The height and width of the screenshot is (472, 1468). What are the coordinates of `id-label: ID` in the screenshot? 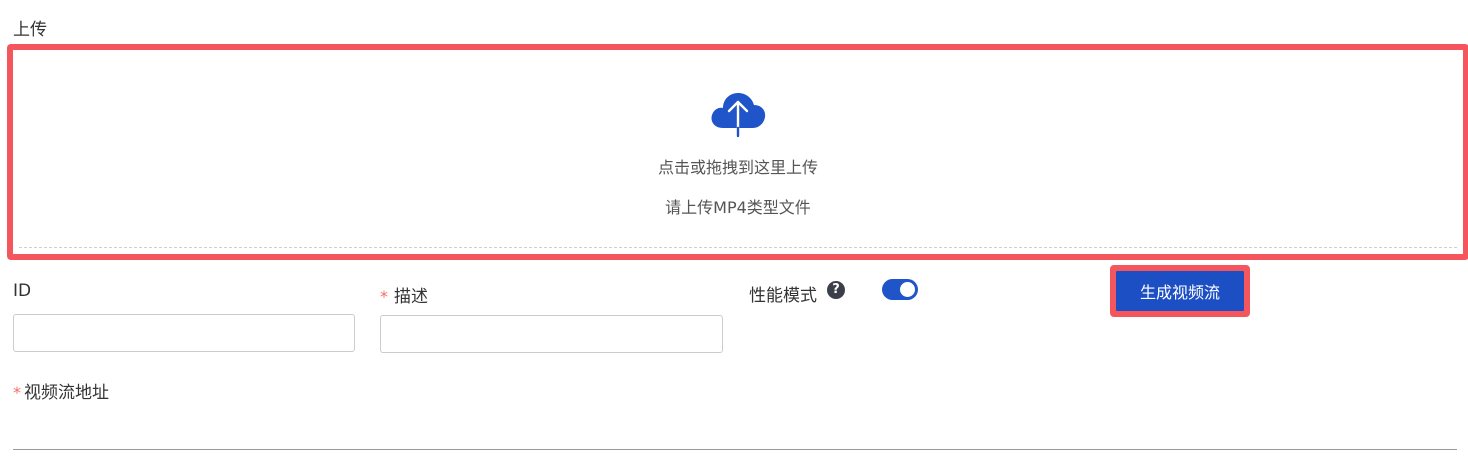 It's located at (22, 291).